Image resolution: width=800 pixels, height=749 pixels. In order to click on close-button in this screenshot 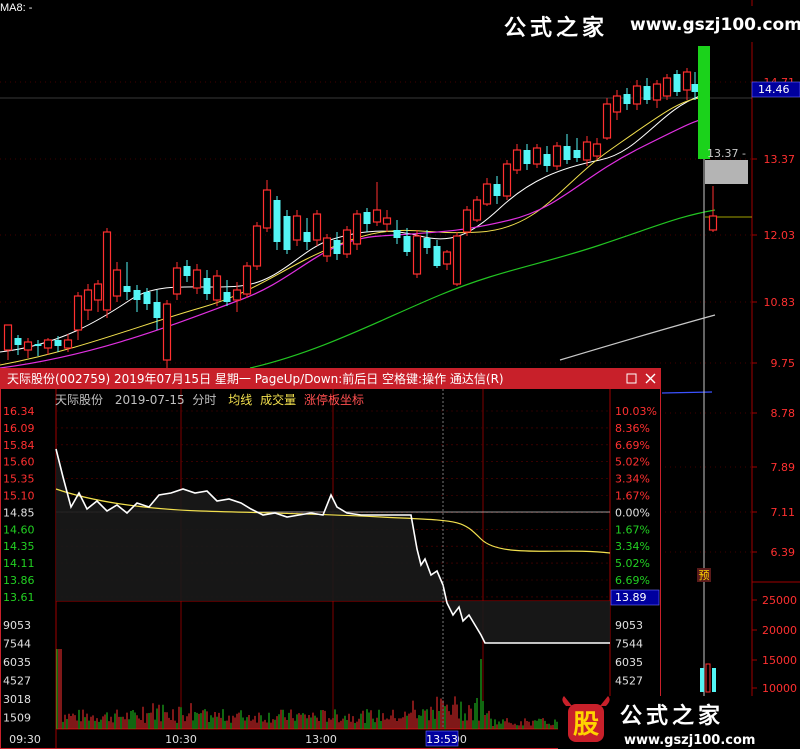, I will do `click(650, 378)`.